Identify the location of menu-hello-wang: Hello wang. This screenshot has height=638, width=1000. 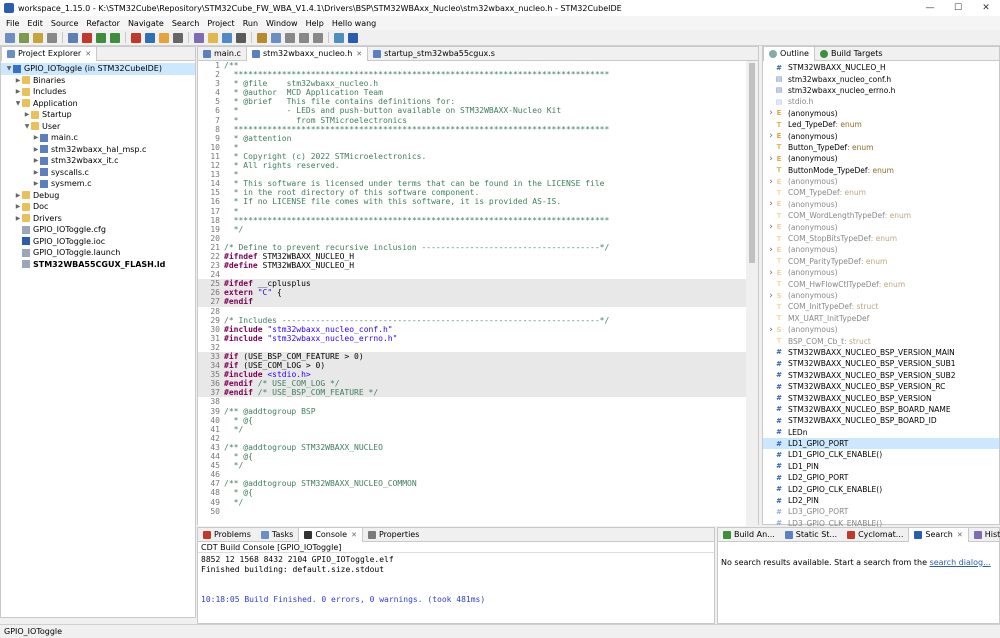
(354, 23).